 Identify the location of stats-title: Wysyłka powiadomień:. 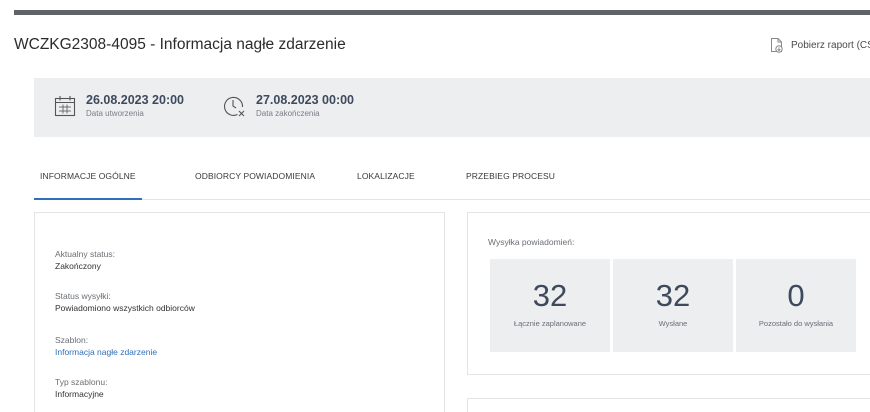
(531, 242).